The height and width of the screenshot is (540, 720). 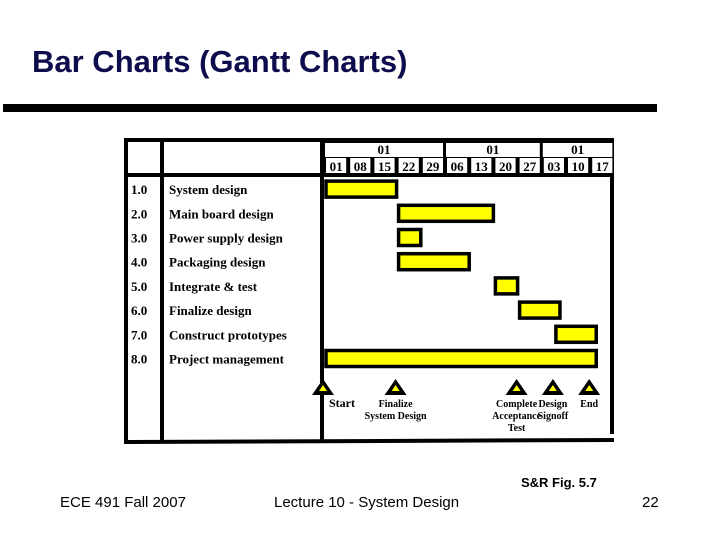 What do you see at coordinates (222, 213) in the screenshot?
I see `task-name: Main board design` at bounding box center [222, 213].